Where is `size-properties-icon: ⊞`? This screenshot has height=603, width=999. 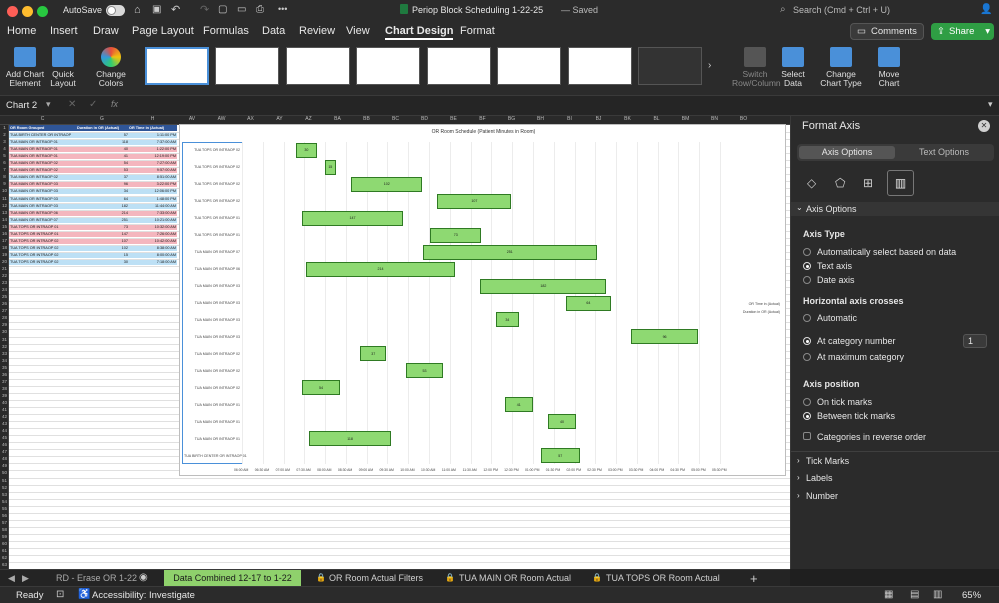 size-properties-icon: ⊞ is located at coordinates (868, 183).